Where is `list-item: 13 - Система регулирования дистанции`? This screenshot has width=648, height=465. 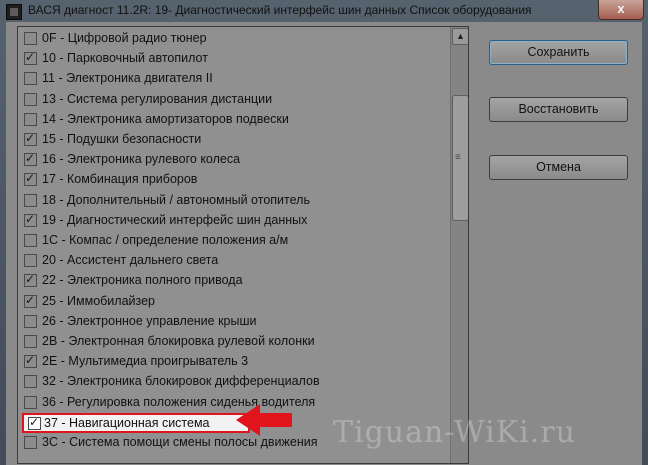
list-item: 13 - Система регулирования дистанции is located at coordinates (234, 100).